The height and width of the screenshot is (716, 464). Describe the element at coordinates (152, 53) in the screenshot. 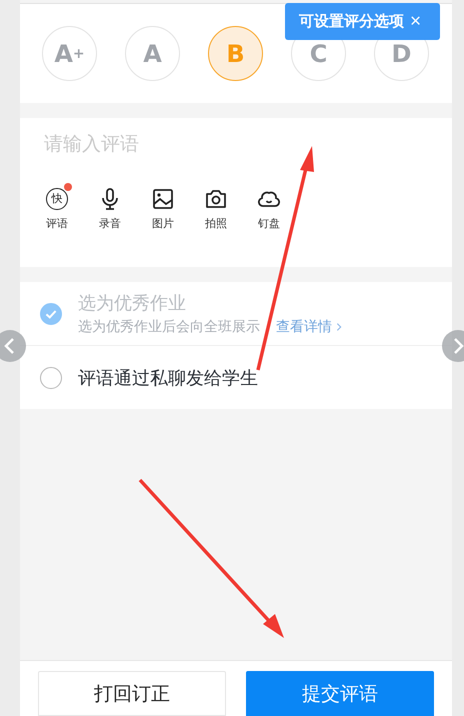

I see `grade-option: A` at that location.